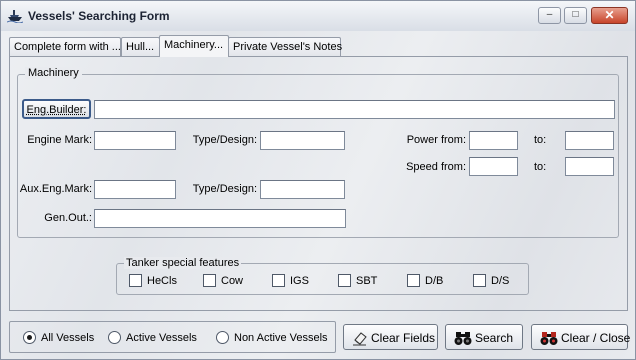 This screenshot has height=360, width=636. Describe the element at coordinates (479, 280) in the screenshot. I see `checkbox-ds` at that location.